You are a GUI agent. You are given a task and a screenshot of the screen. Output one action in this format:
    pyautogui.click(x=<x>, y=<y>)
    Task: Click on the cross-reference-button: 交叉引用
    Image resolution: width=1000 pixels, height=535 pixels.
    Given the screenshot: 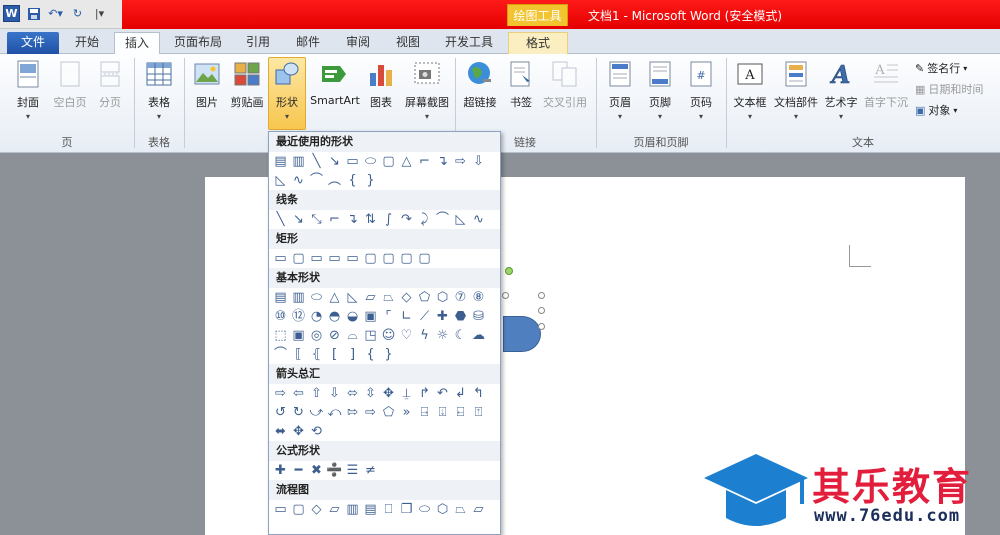 What is the action you would take?
    pyautogui.click(x=565, y=84)
    